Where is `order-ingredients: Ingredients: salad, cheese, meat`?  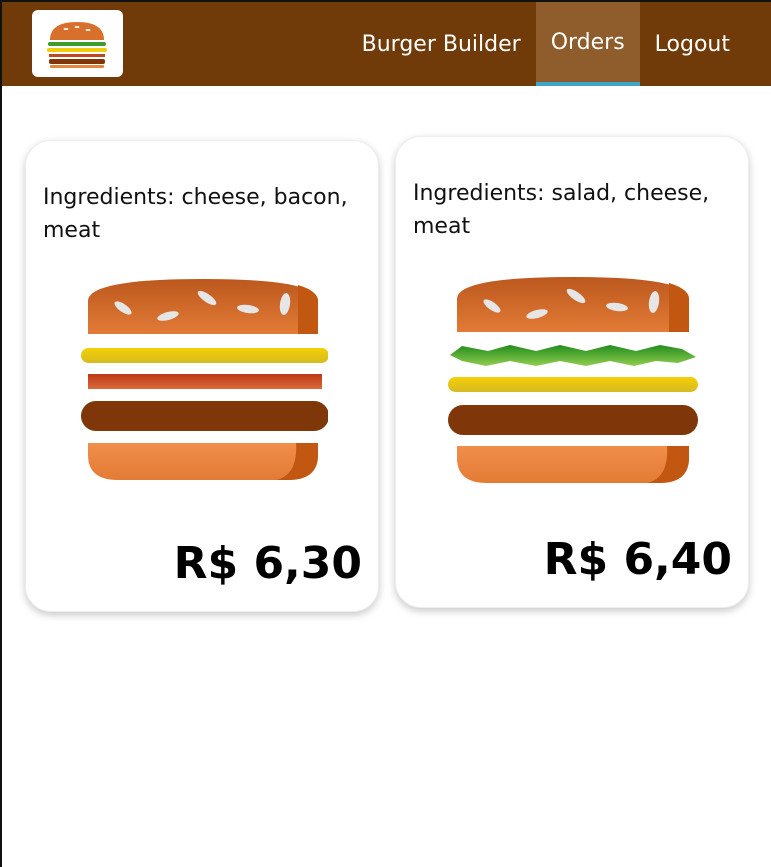
order-ingredients: Ingredients: salad, cheese, meat is located at coordinates (561, 210).